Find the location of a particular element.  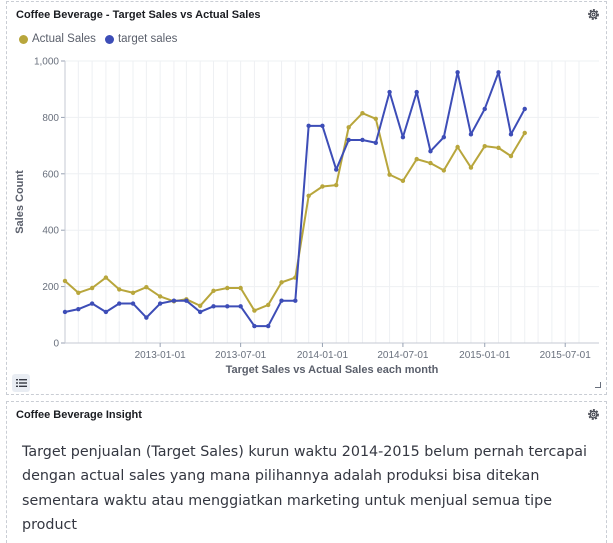

x-tick-label: 2015-01-01 is located at coordinates (485, 355).